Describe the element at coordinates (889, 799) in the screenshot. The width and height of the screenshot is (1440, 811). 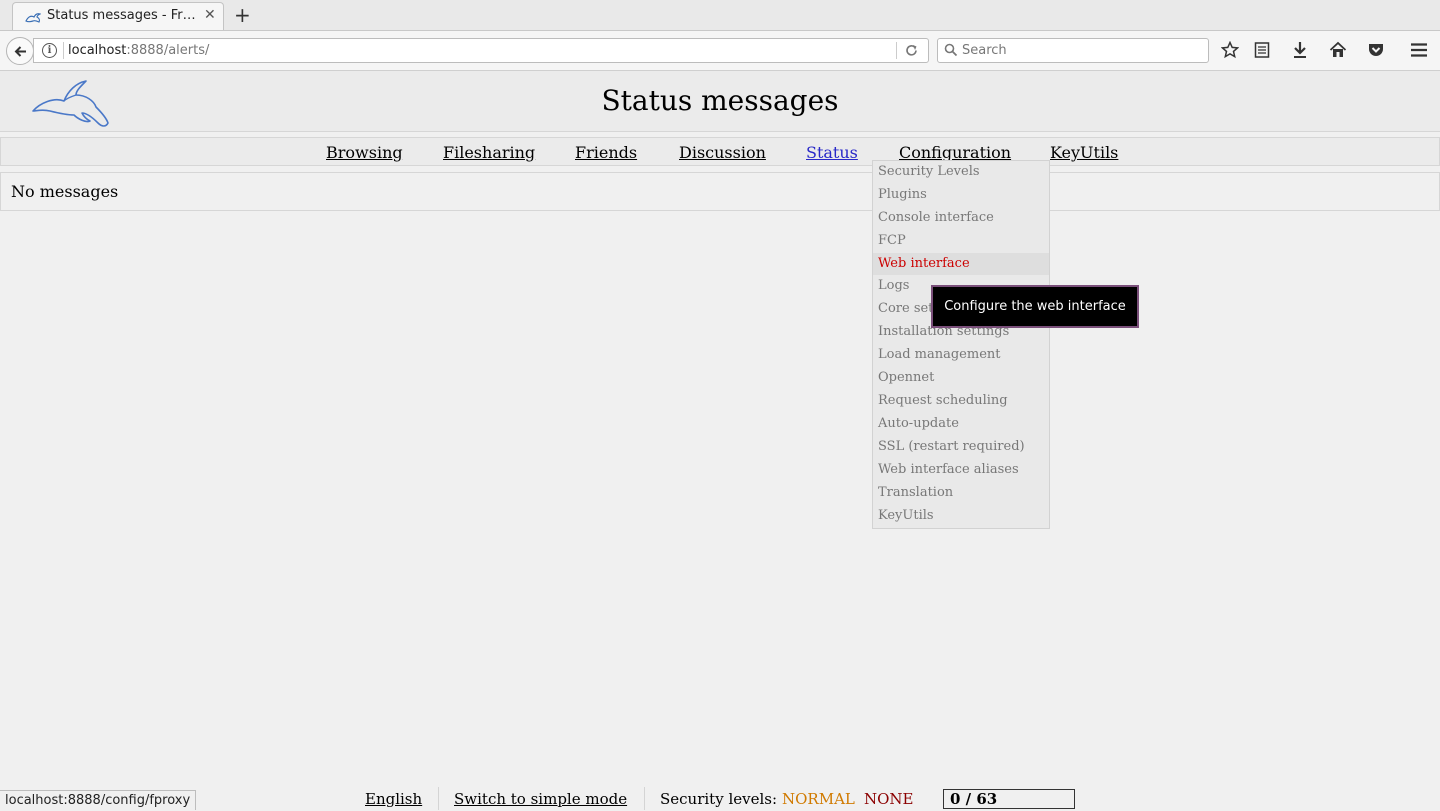
I see `security-friends-level: NONE` at that location.